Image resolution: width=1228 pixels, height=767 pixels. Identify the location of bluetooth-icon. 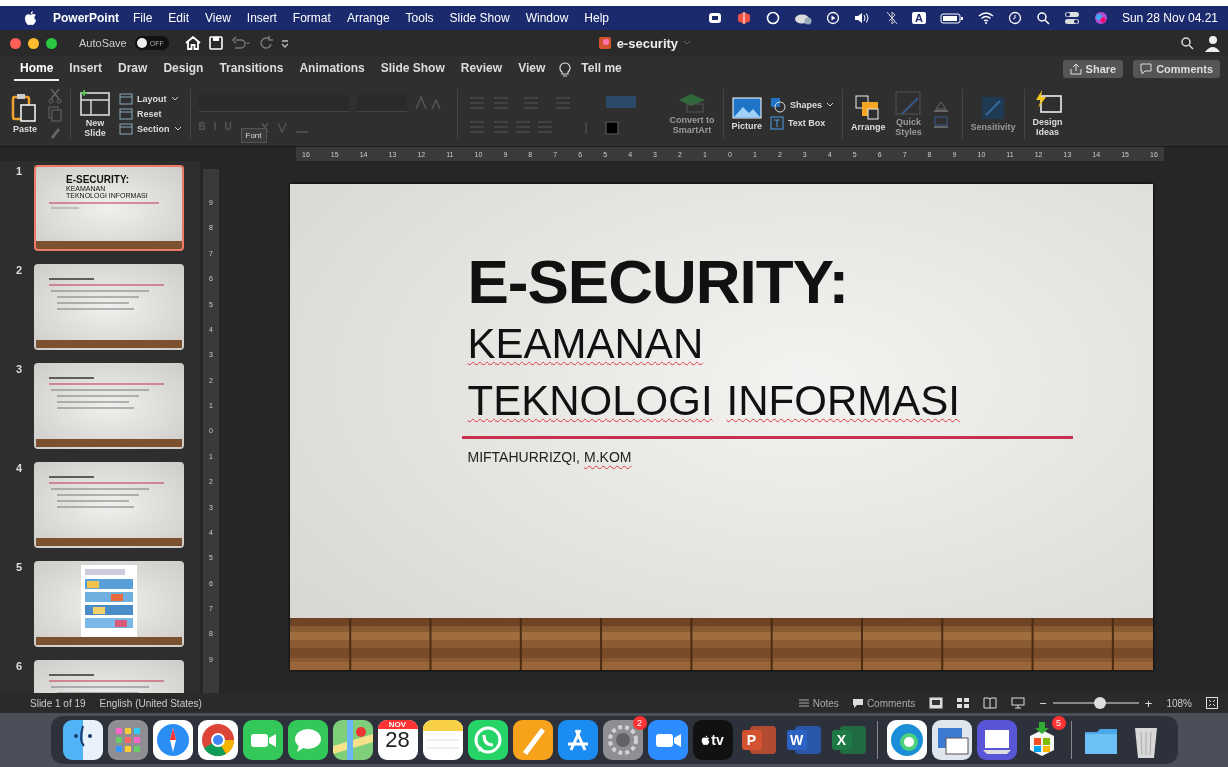
(891, 18).